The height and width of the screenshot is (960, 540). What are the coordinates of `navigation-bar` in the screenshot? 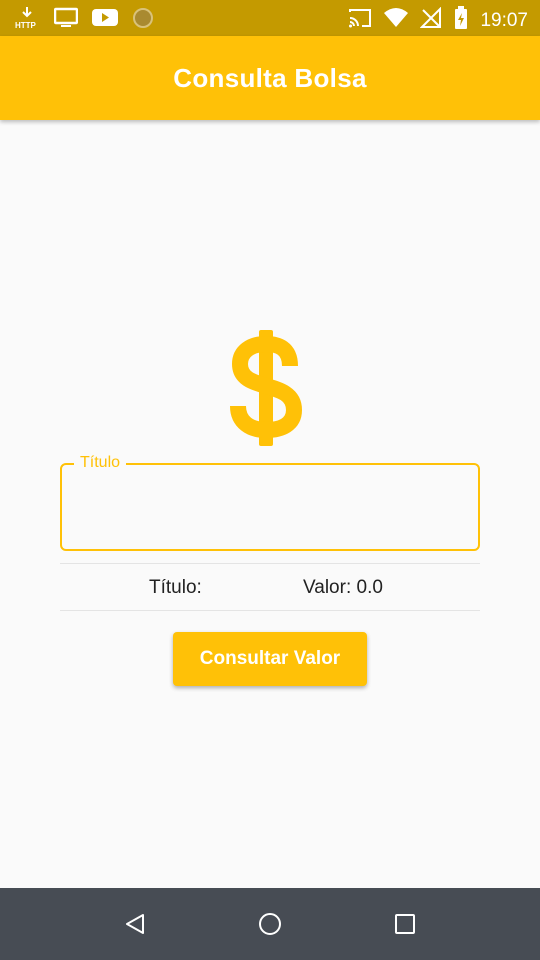 It's located at (270, 924).